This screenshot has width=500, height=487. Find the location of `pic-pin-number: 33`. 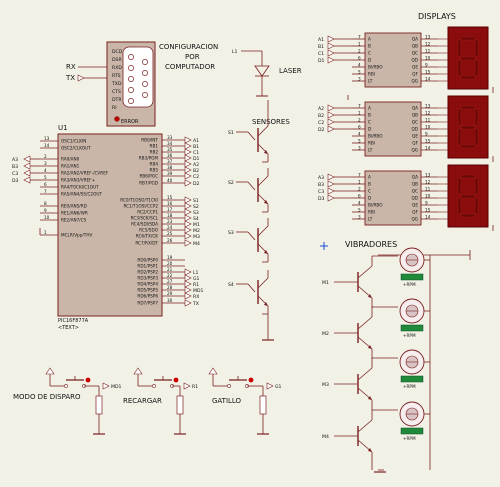

pic-pin-number: 33 is located at coordinates (170, 137).